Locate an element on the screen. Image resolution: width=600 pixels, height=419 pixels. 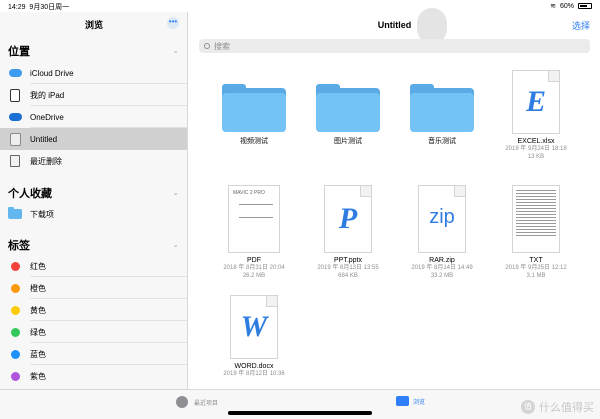
sidebar-item-downloads: 下载项 is located at coordinates (93, 214).